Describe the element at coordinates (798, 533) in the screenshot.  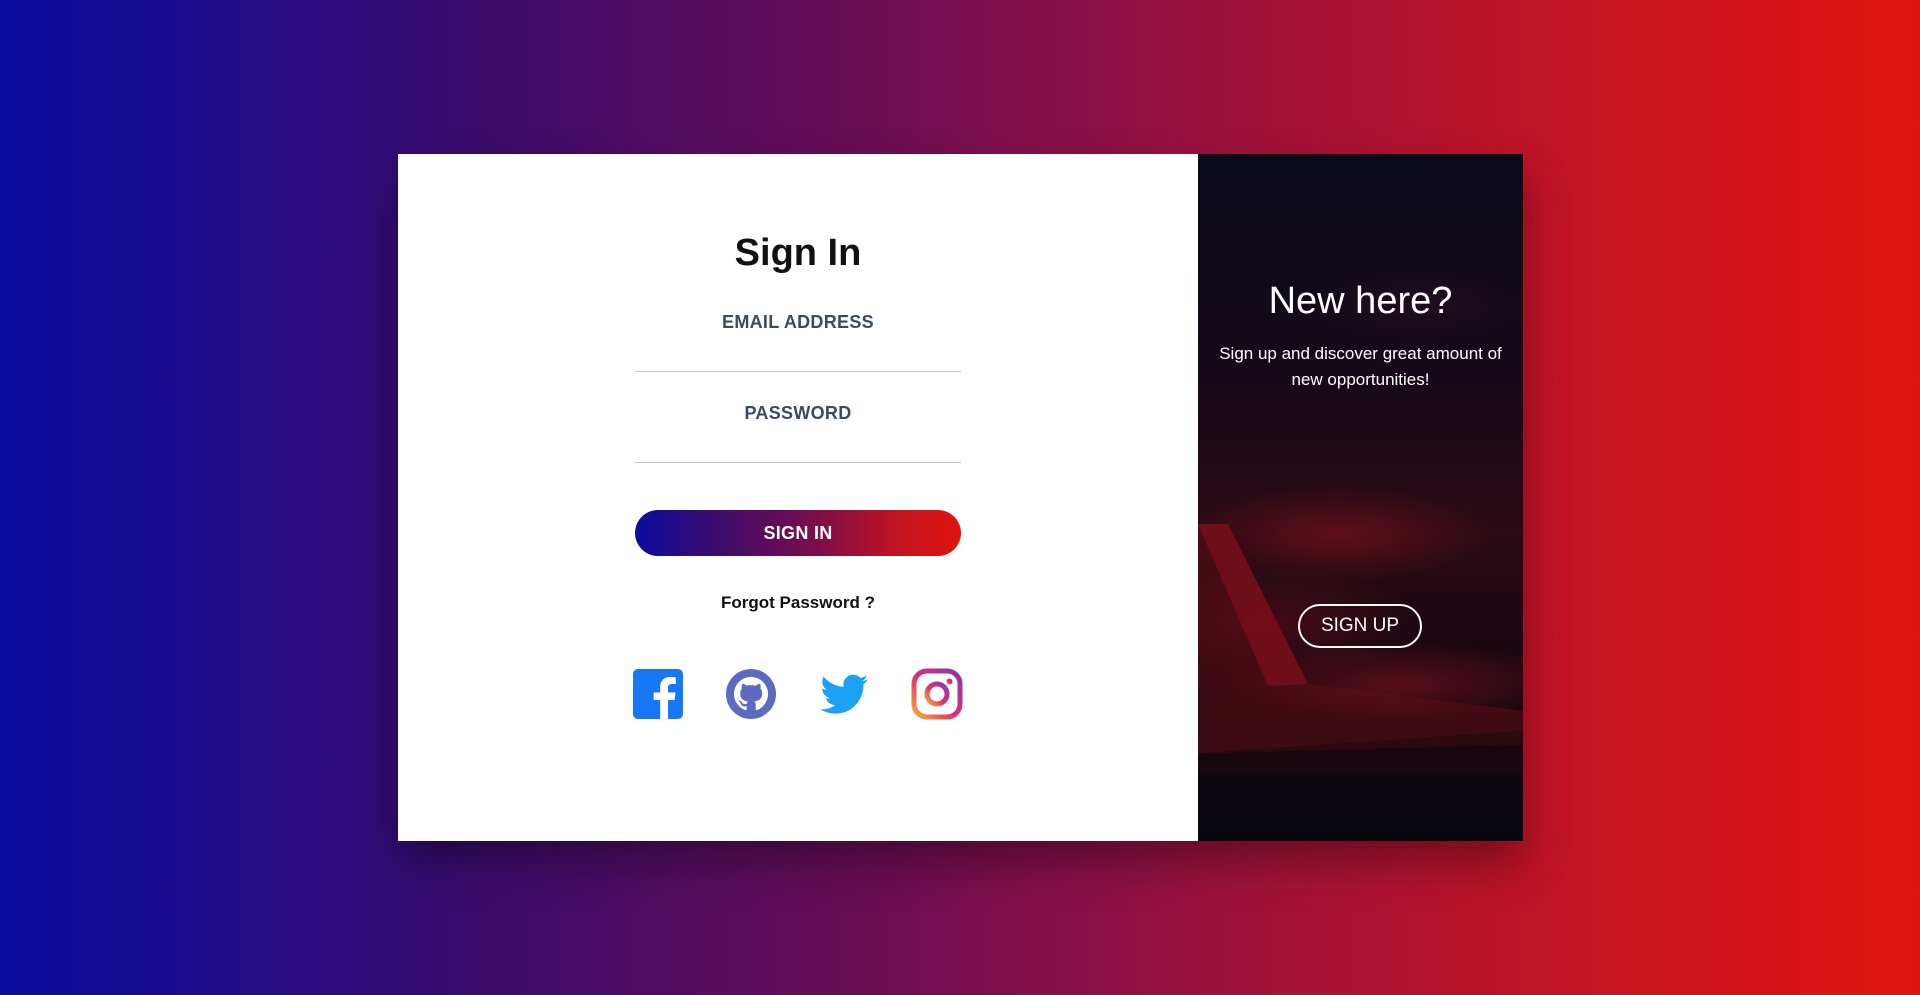
I see `signin-button: SIGN IN` at that location.